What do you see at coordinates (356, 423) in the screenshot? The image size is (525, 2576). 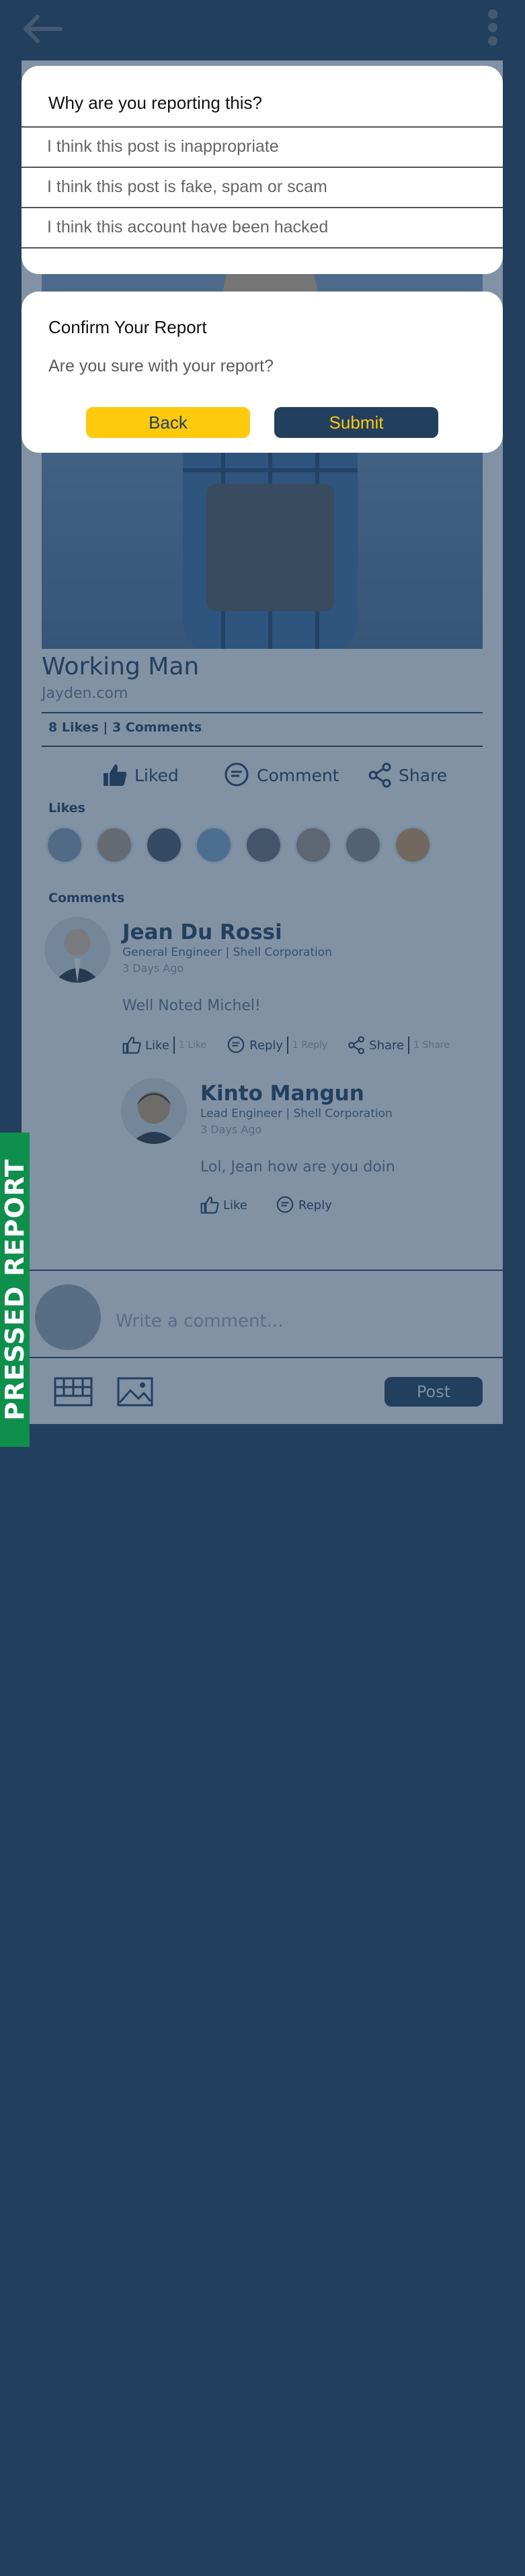 I see `submit-button: Submit` at bounding box center [356, 423].